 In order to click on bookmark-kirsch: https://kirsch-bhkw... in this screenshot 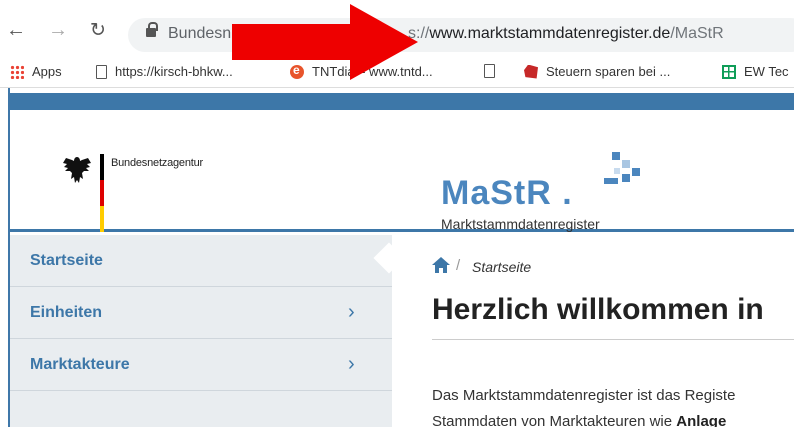, I will do `click(164, 71)`.